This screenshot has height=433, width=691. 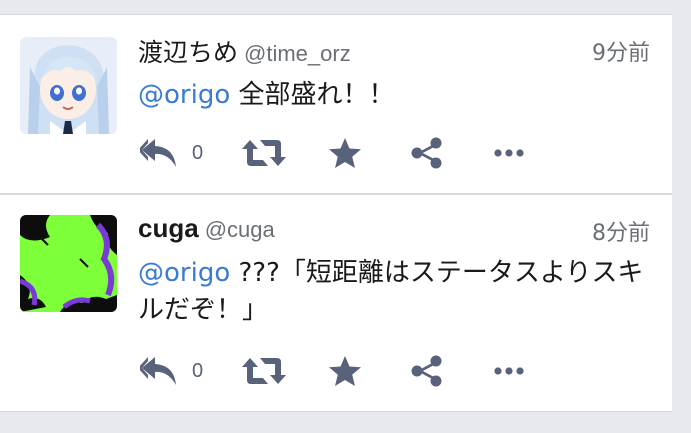 I want to click on tweet-header: 渡辺ちめ @time_orz 9分前, so click(x=394, y=50).